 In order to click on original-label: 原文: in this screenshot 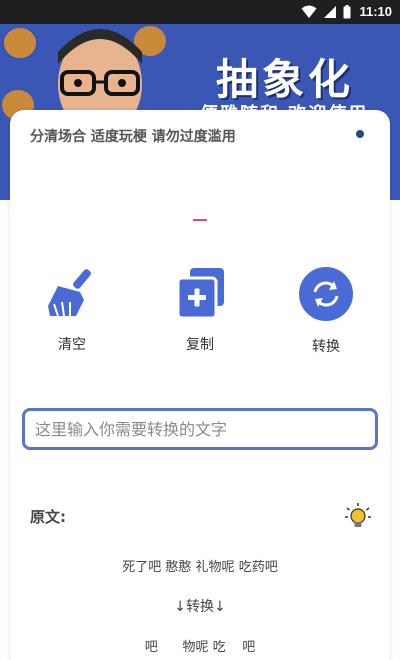, I will do `click(48, 517)`.